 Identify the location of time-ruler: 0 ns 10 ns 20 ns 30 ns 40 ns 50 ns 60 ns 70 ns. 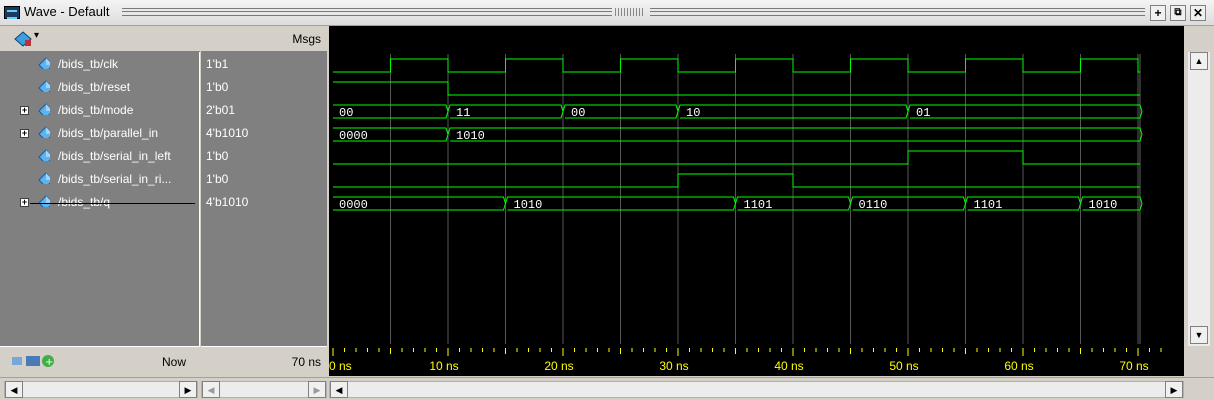
(756, 361).